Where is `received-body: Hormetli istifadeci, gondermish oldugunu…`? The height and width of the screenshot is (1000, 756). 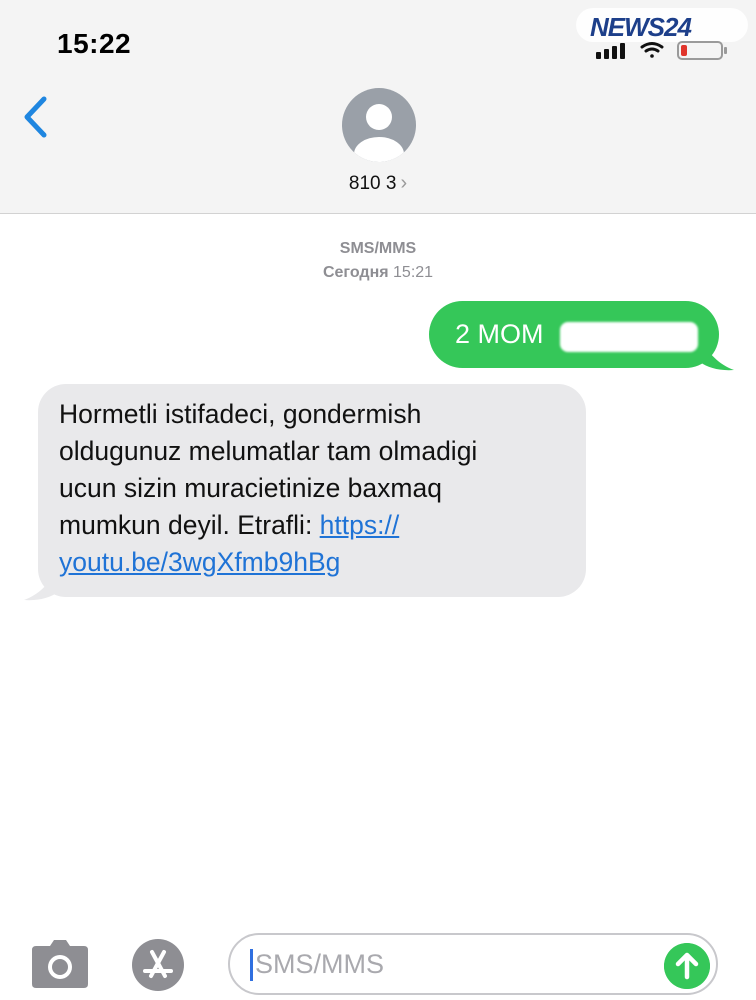
received-body: Hormetli istifadeci, gondermish oldugunu… is located at coordinates (268, 469).